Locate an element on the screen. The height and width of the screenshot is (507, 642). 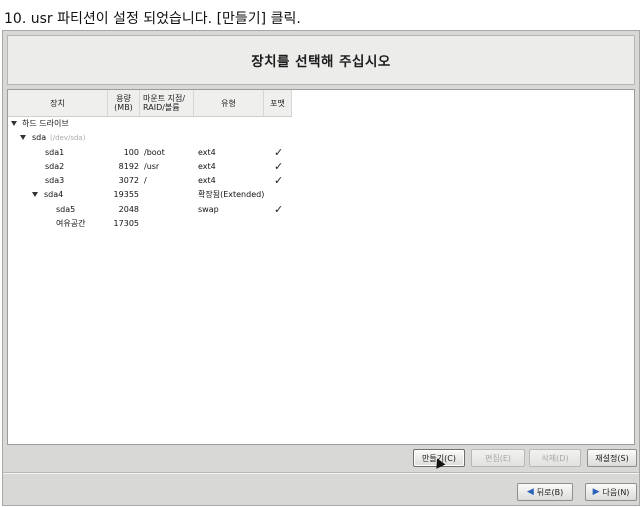
table-row: sda5 2048 swap ✓ is located at coordinates (158, 210).